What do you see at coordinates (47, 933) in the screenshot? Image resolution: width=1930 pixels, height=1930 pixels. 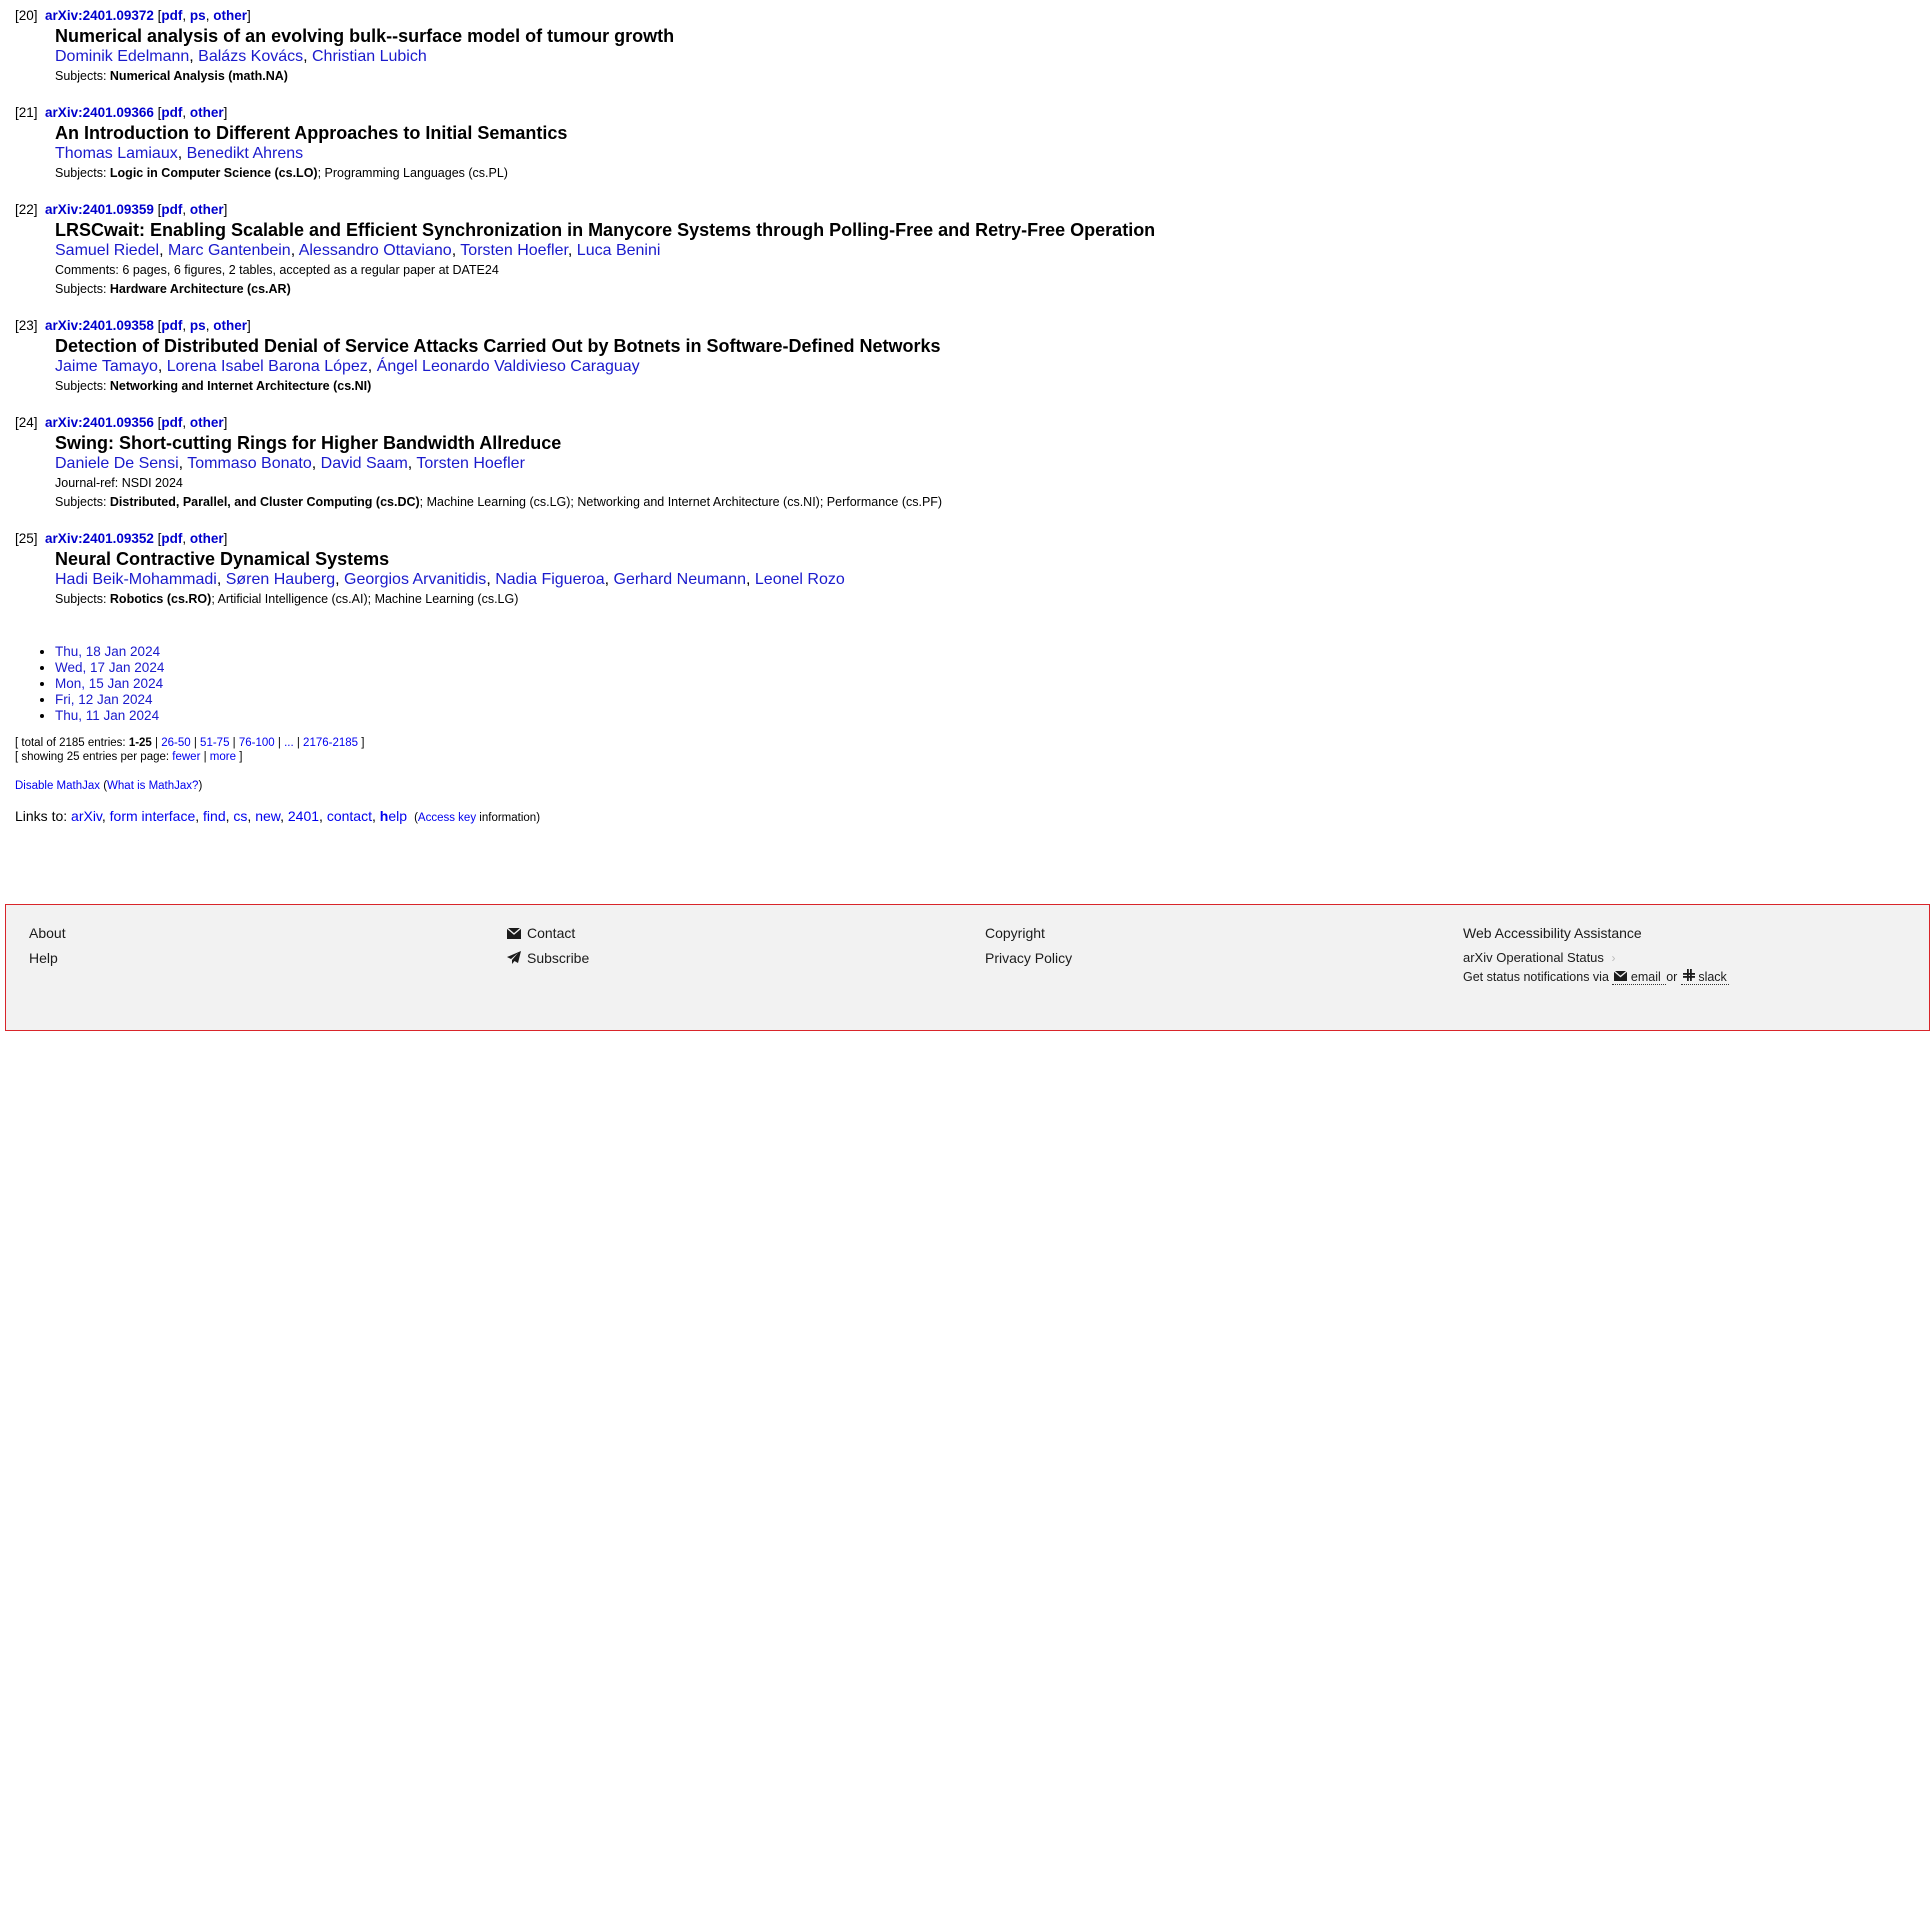 I see `footer-about-link: About` at bounding box center [47, 933].